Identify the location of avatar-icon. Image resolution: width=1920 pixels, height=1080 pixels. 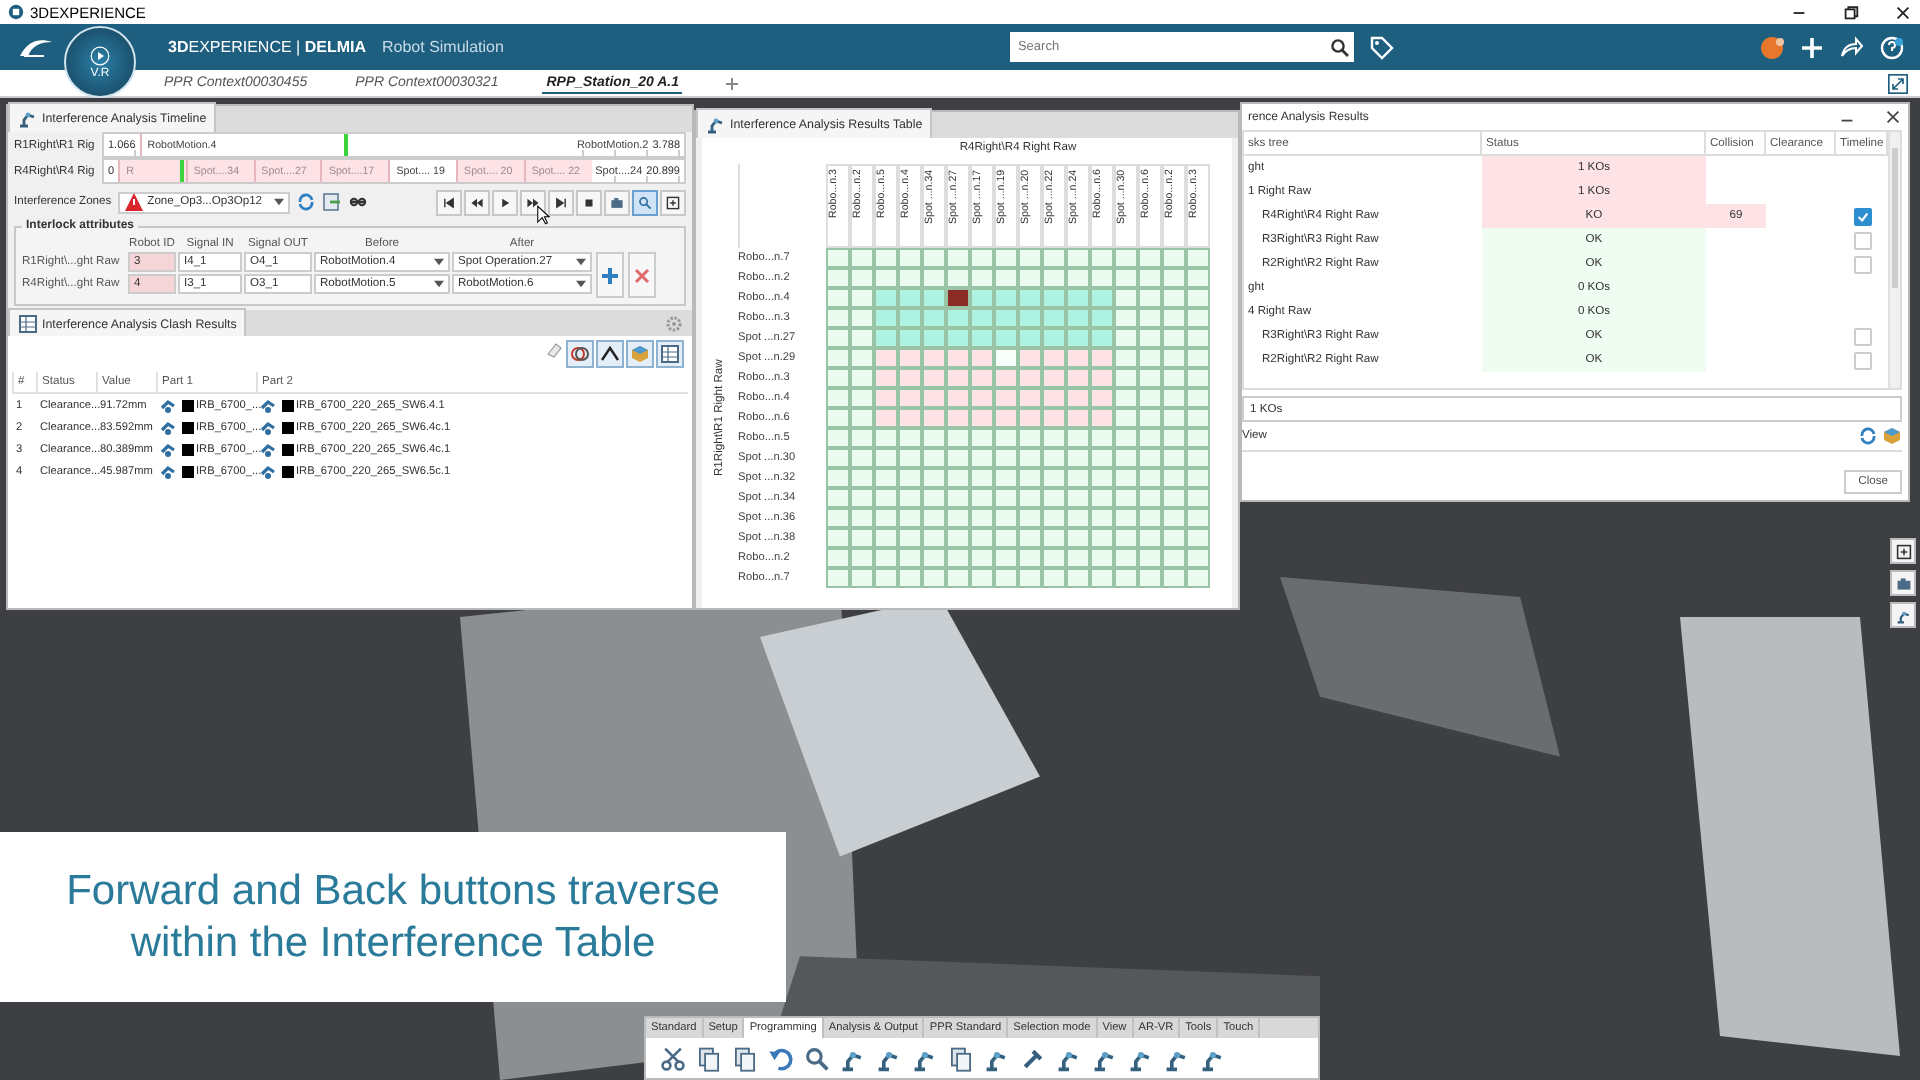
(1772, 47).